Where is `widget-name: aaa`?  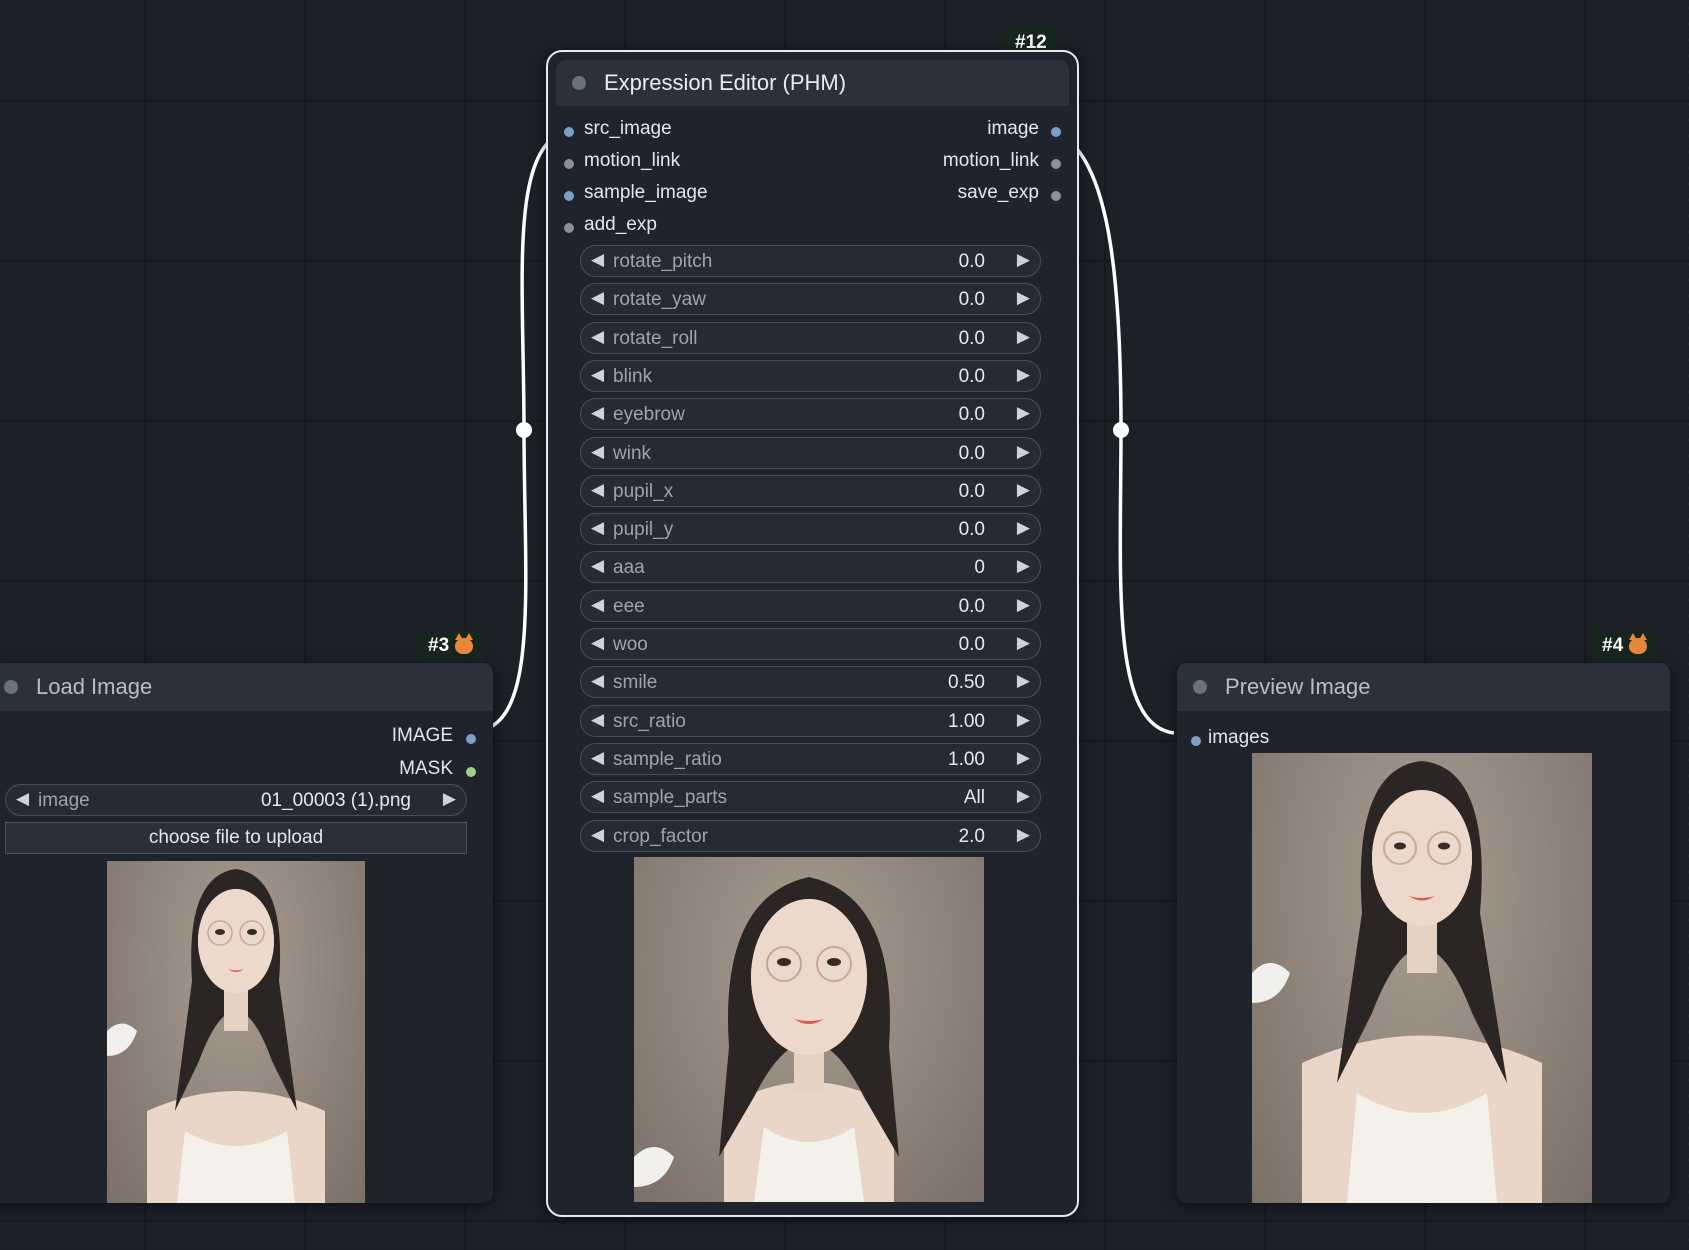
widget-name: aaa is located at coordinates (629, 568).